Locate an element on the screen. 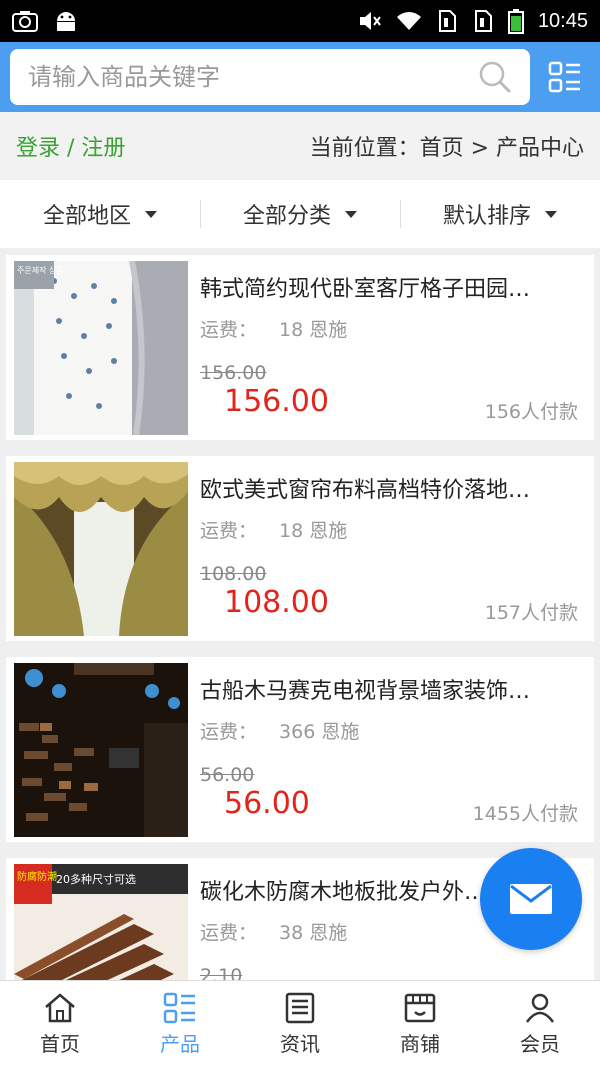 Image resolution: width=600 pixels, height=1067 pixels. product-image-badge: 防腐防潮 is located at coordinates (37, 876).